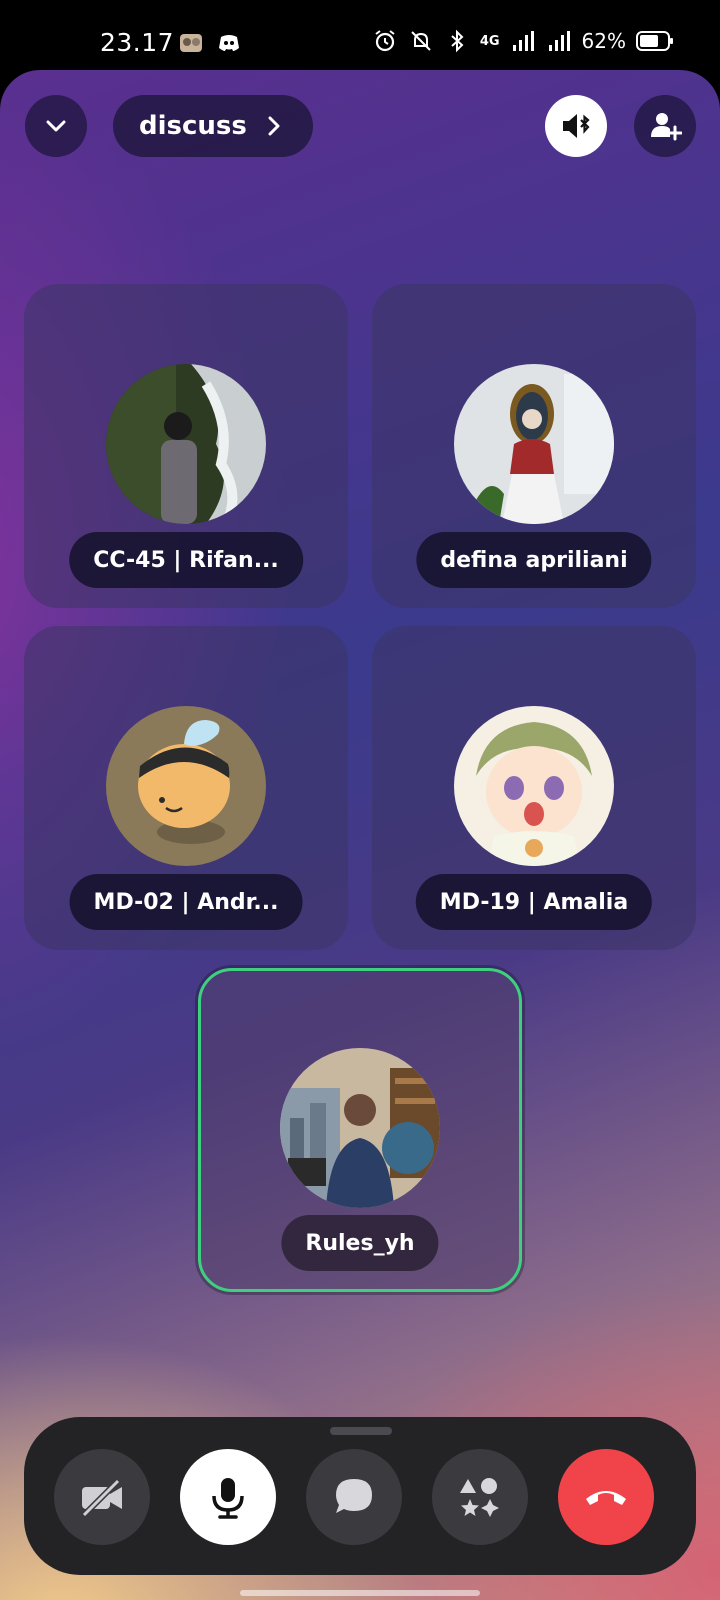 Image resolution: width=720 pixels, height=1600 pixels. What do you see at coordinates (489, 41) in the screenshot?
I see `network-type: 4G` at bounding box center [489, 41].